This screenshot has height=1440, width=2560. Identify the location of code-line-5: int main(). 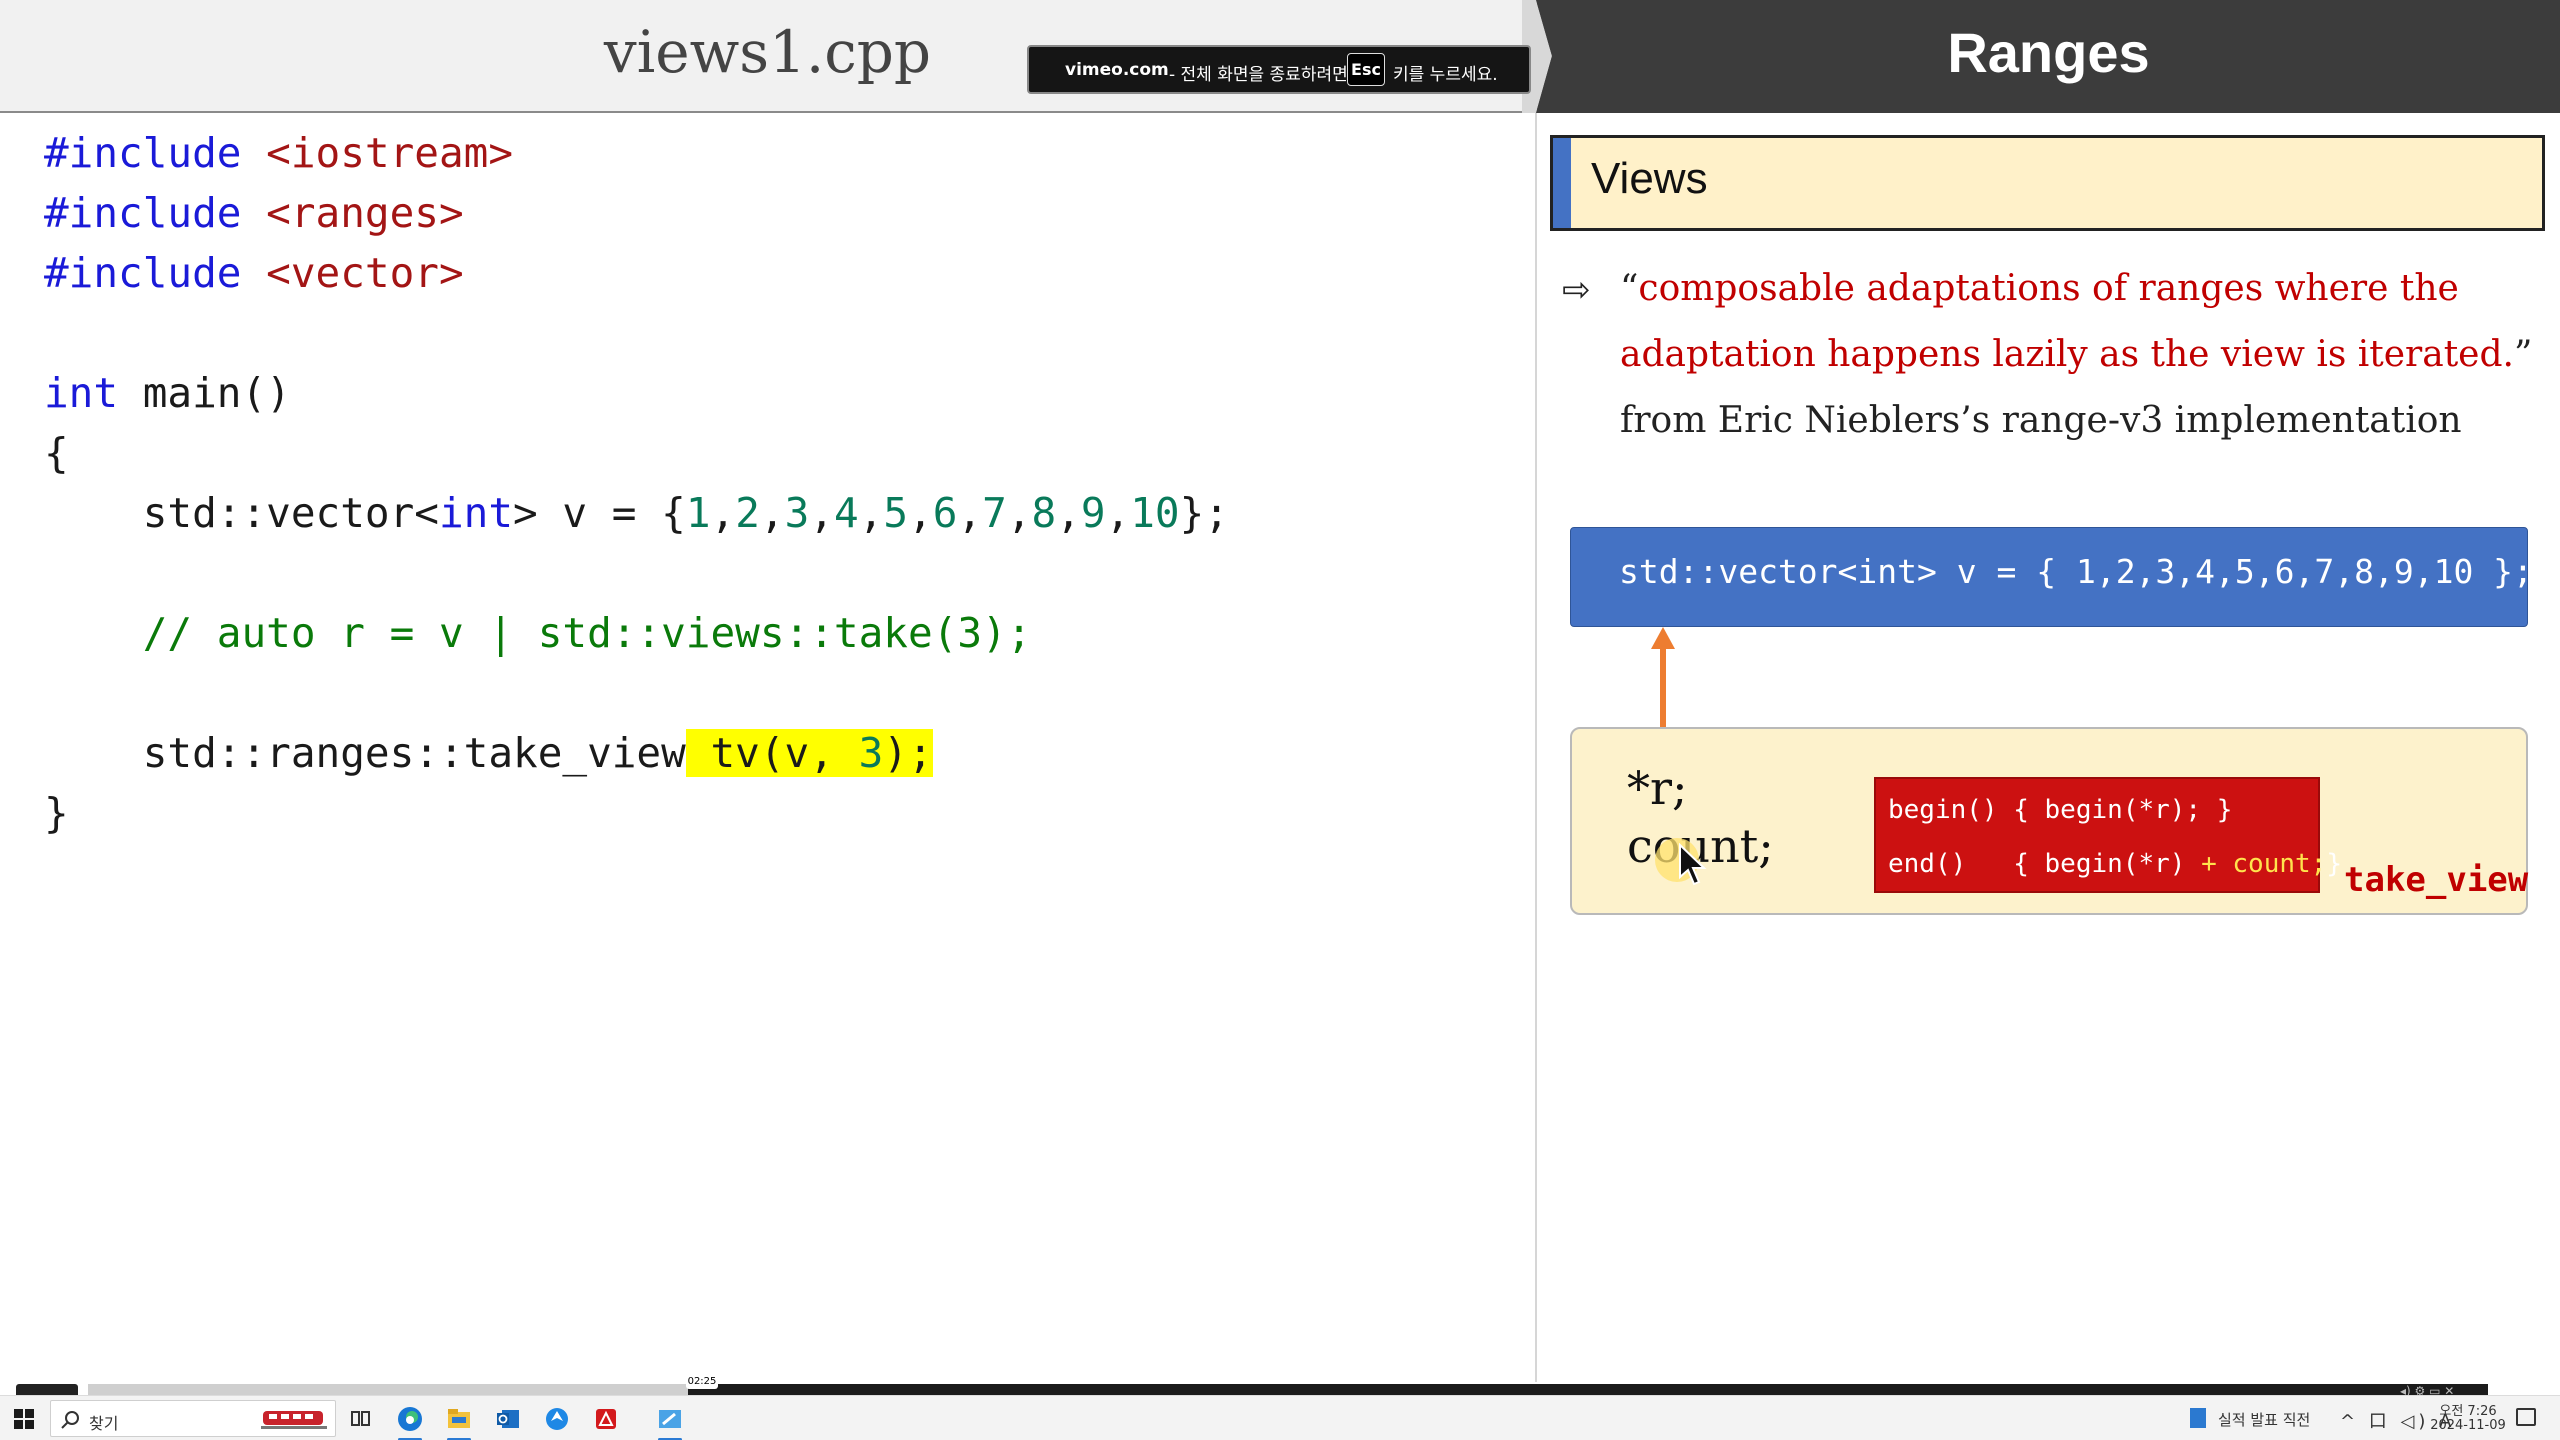
(167, 393).